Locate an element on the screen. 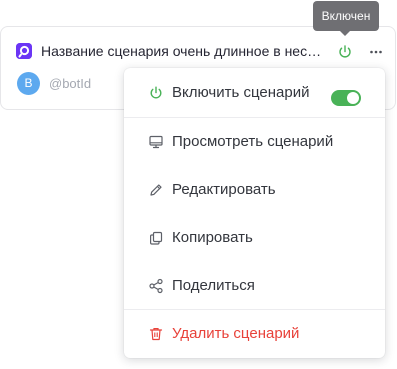 The image size is (397, 369). menu-item-label: Поделиться is located at coordinates (213, 285).